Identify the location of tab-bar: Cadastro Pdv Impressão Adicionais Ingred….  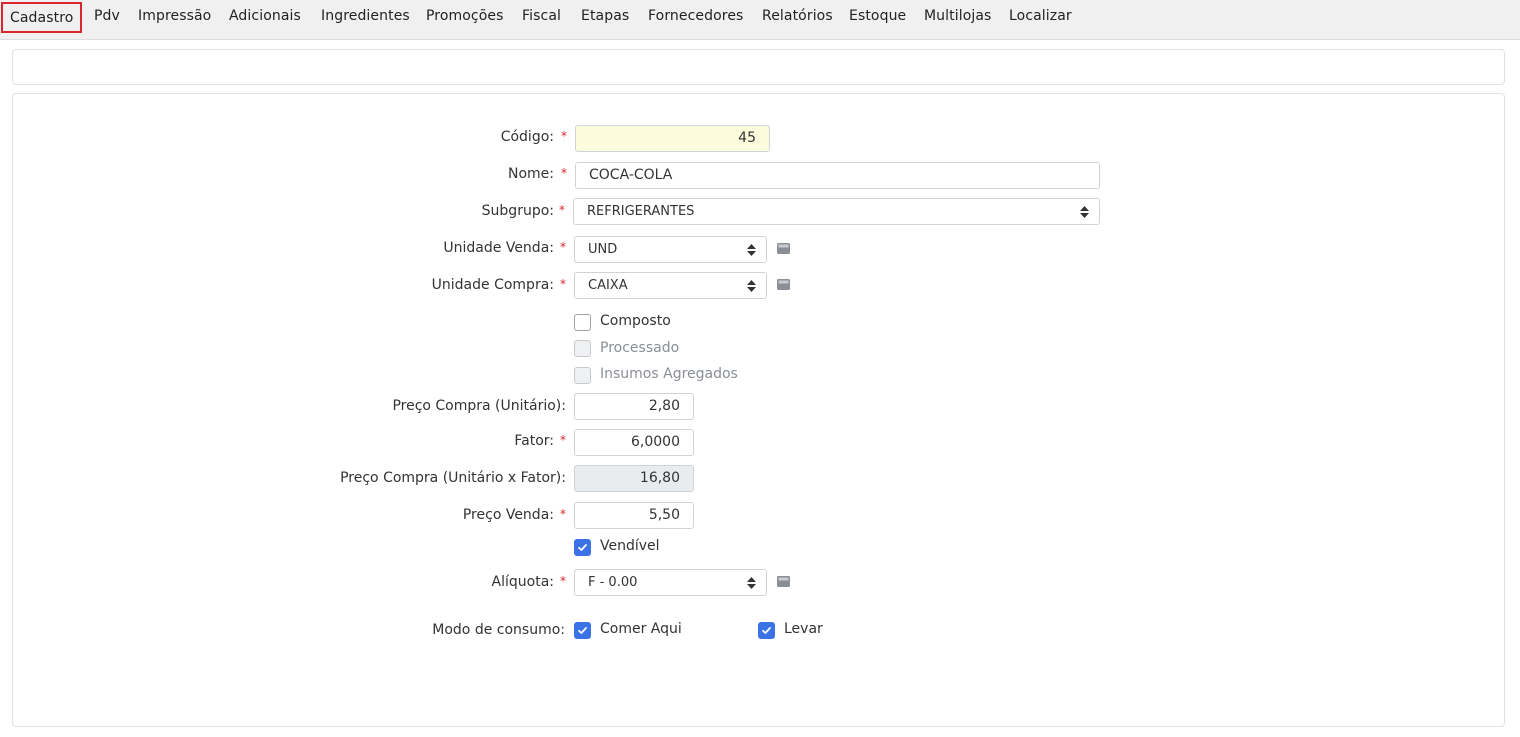
(760, 20).